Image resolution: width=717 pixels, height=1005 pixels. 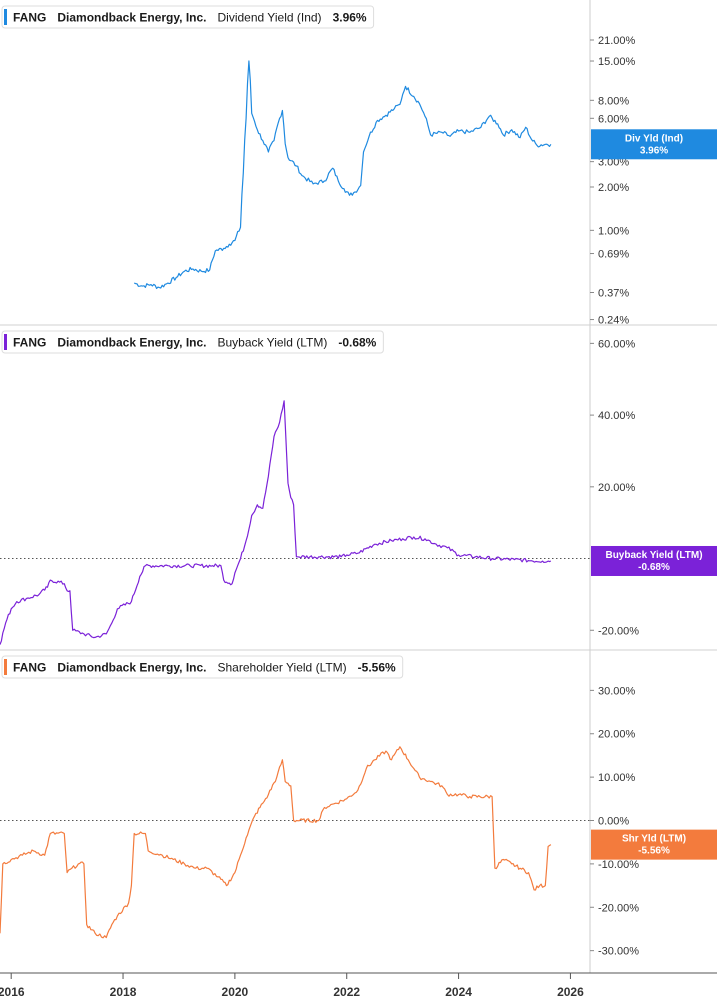 I want to click on y-tick-label: 0.69%, so click(x=613, y=255).